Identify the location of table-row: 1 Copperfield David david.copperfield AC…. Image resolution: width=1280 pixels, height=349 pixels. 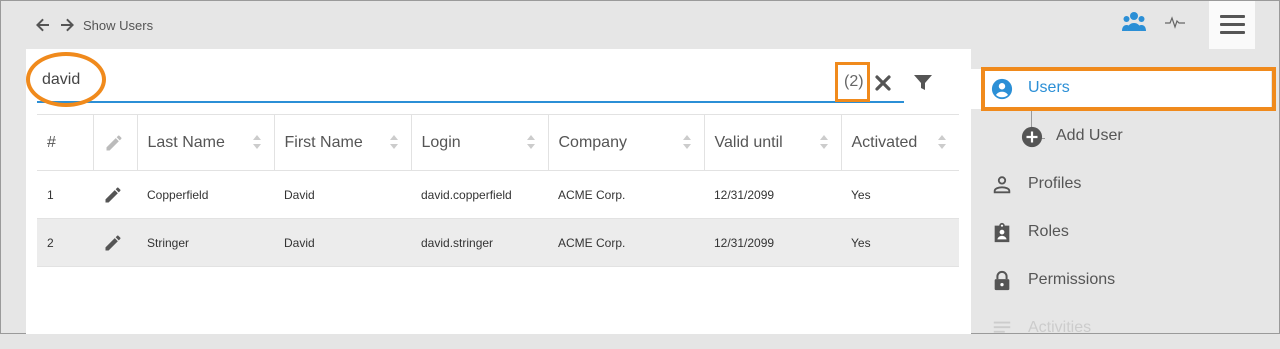
(498, 194).